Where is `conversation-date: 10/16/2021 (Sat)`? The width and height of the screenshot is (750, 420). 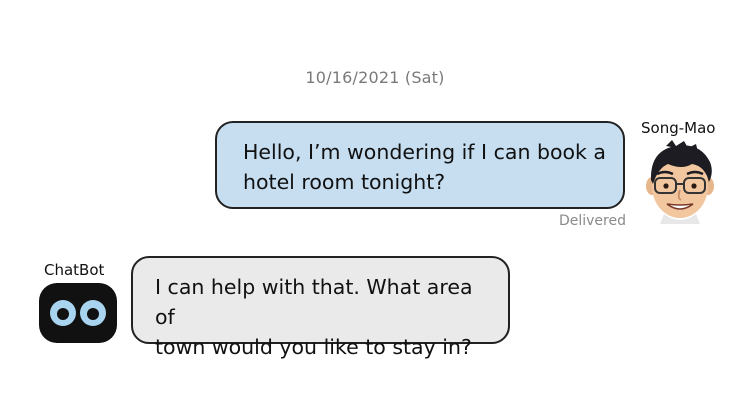
conversation-date: 10/16/2021 (Sat) is located at coordinates (375, 77).